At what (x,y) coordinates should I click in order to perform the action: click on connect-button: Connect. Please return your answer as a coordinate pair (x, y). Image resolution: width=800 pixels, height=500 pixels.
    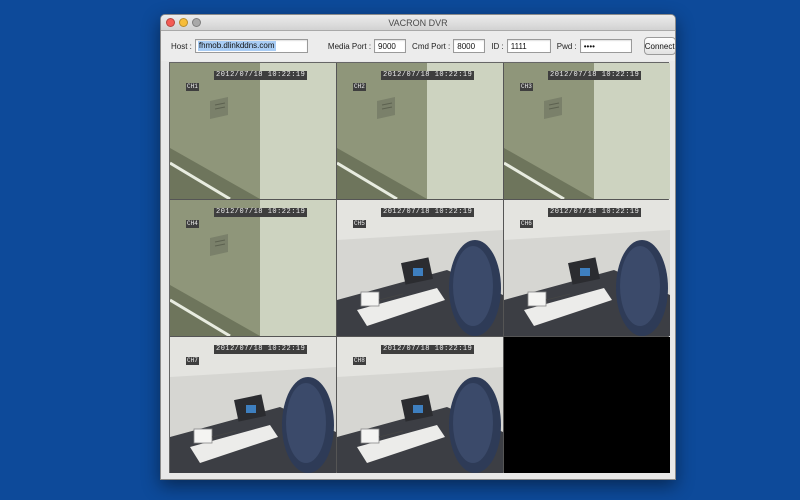
    Looking at the image, I should click on (659, 46).